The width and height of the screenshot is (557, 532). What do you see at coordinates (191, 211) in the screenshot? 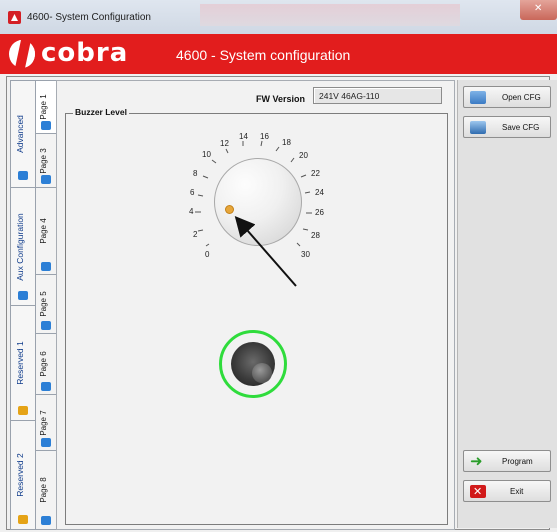
I see `knob-tick-4: 4` at bounding box center [191, 211].